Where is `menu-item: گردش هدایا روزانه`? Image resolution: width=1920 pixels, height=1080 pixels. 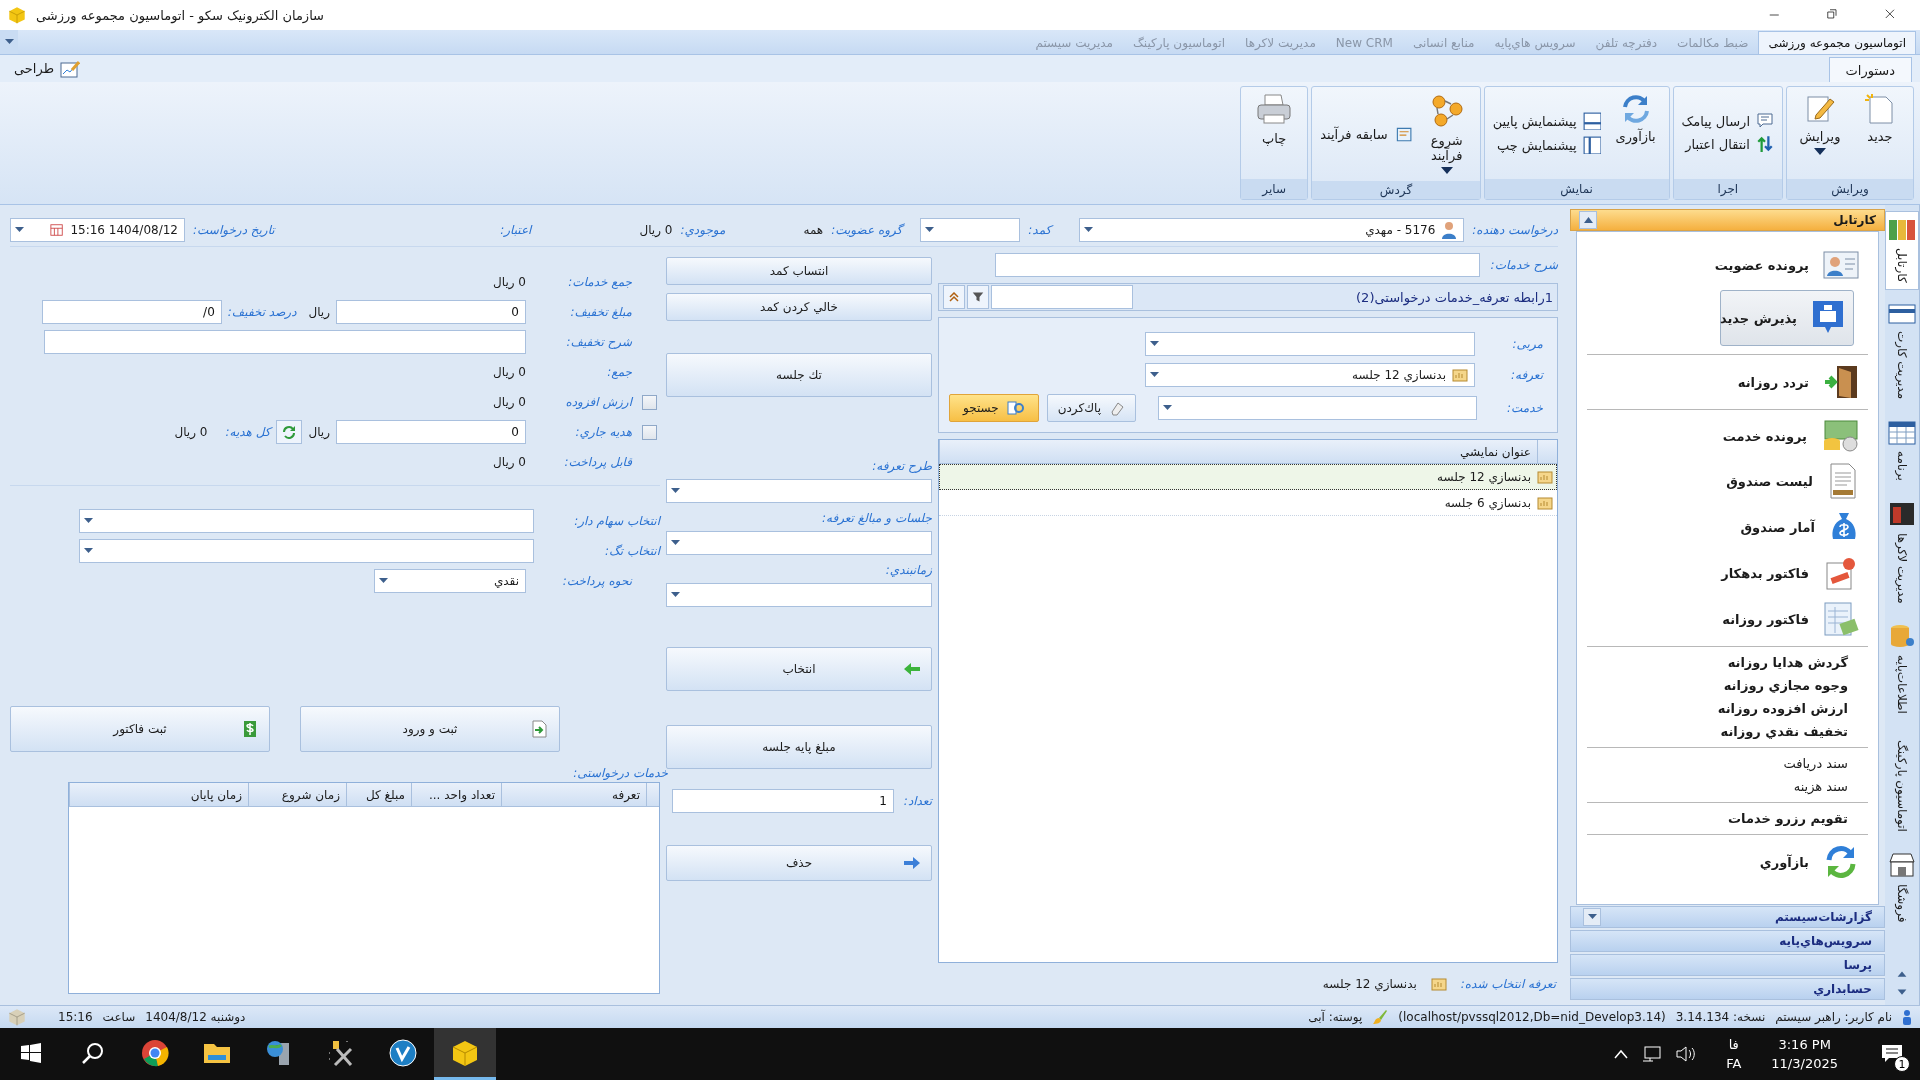 menu-item: گردش هدایا روزانه is located at coordinates (1727, 662).